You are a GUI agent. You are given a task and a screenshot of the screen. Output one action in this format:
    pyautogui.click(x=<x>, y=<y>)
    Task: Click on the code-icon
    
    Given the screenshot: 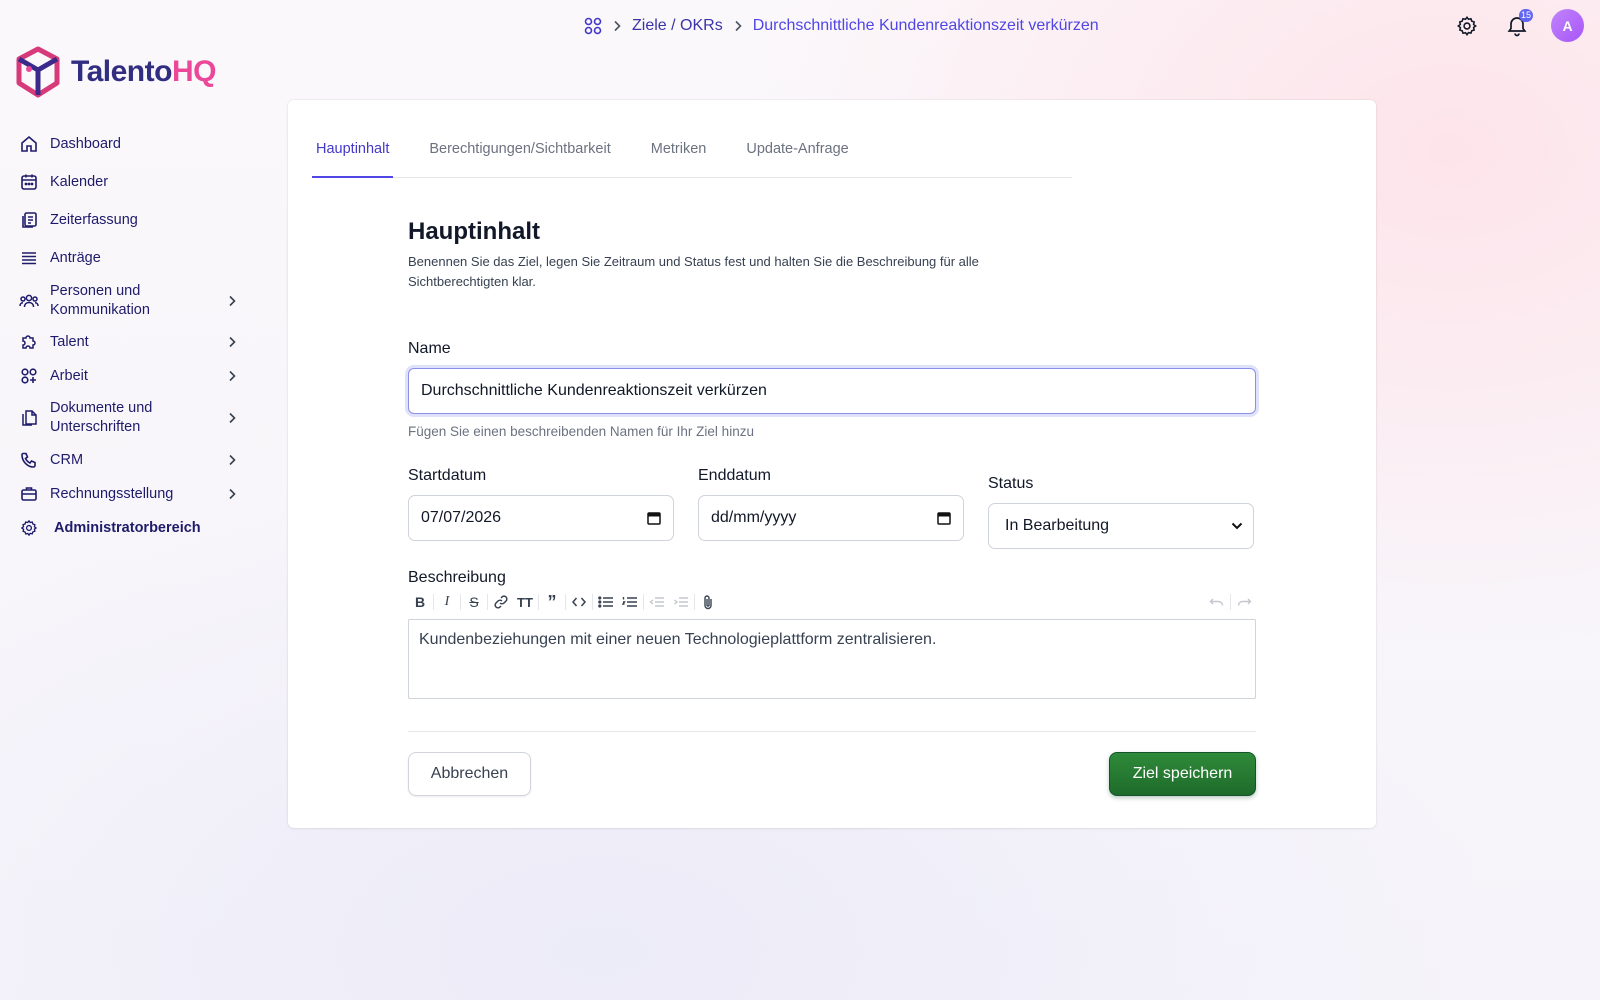 What is the action you would take?
    pyautogui.click(x=579, y=602)
    